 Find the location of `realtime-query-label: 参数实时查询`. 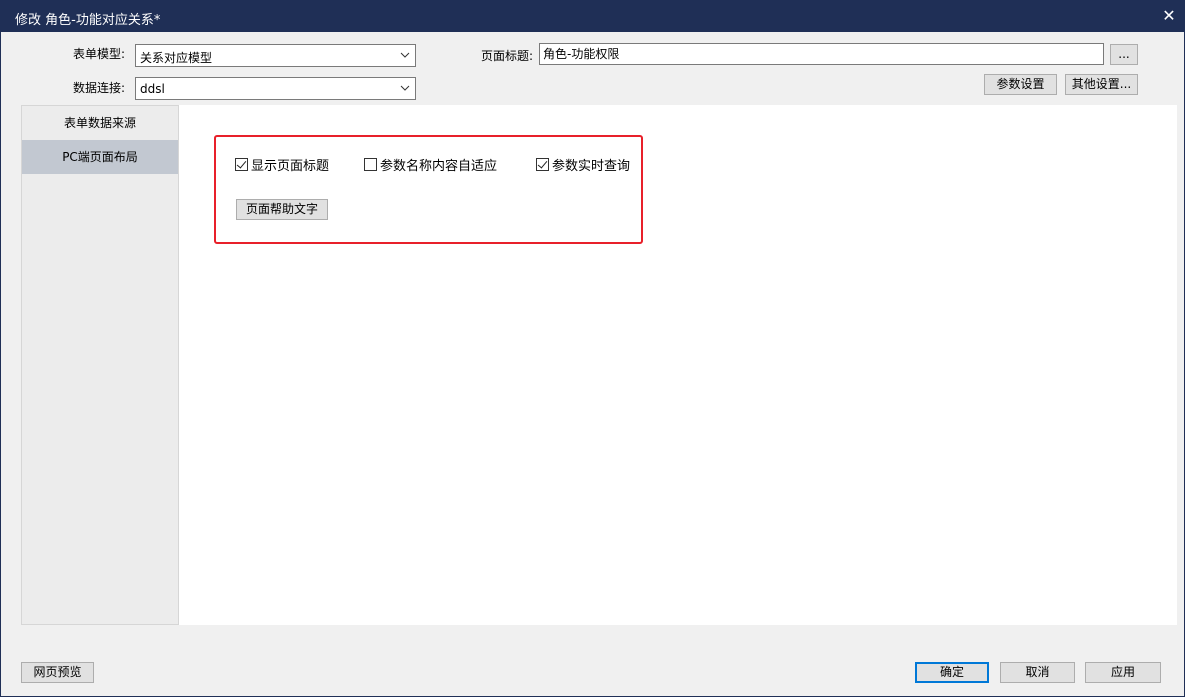

realtime-query-label: 参数实时查询 is located at coordinates (591, 166).